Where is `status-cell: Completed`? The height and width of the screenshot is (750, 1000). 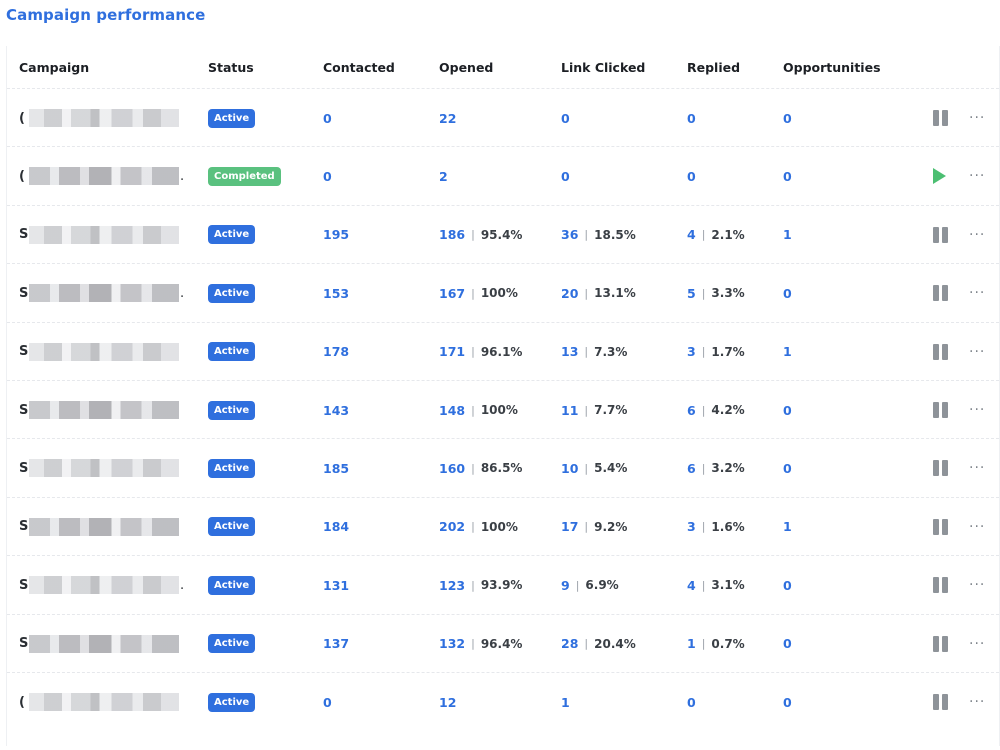 status-cell: Completed is located at coordinates (244, 176).